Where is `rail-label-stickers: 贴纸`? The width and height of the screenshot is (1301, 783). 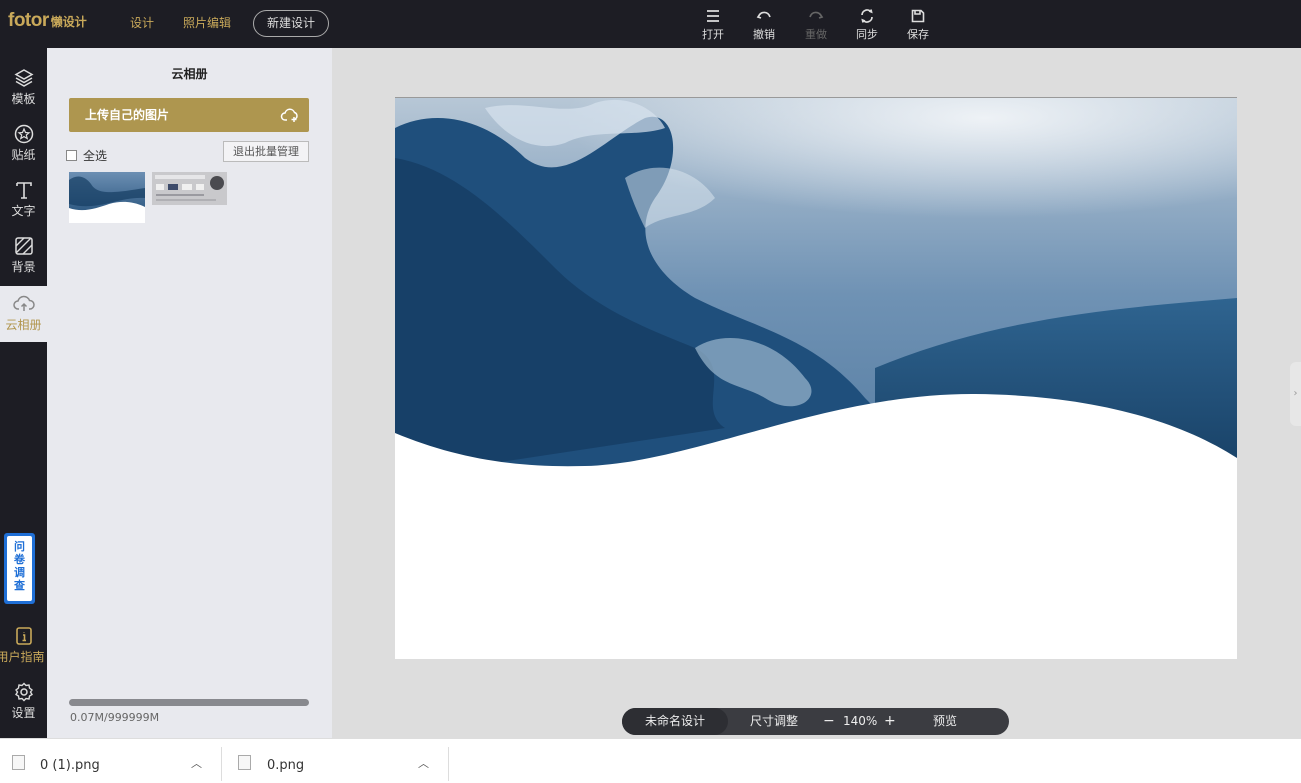 rail-label-stickers: 贴纸 is located at coordinates (23, 155).